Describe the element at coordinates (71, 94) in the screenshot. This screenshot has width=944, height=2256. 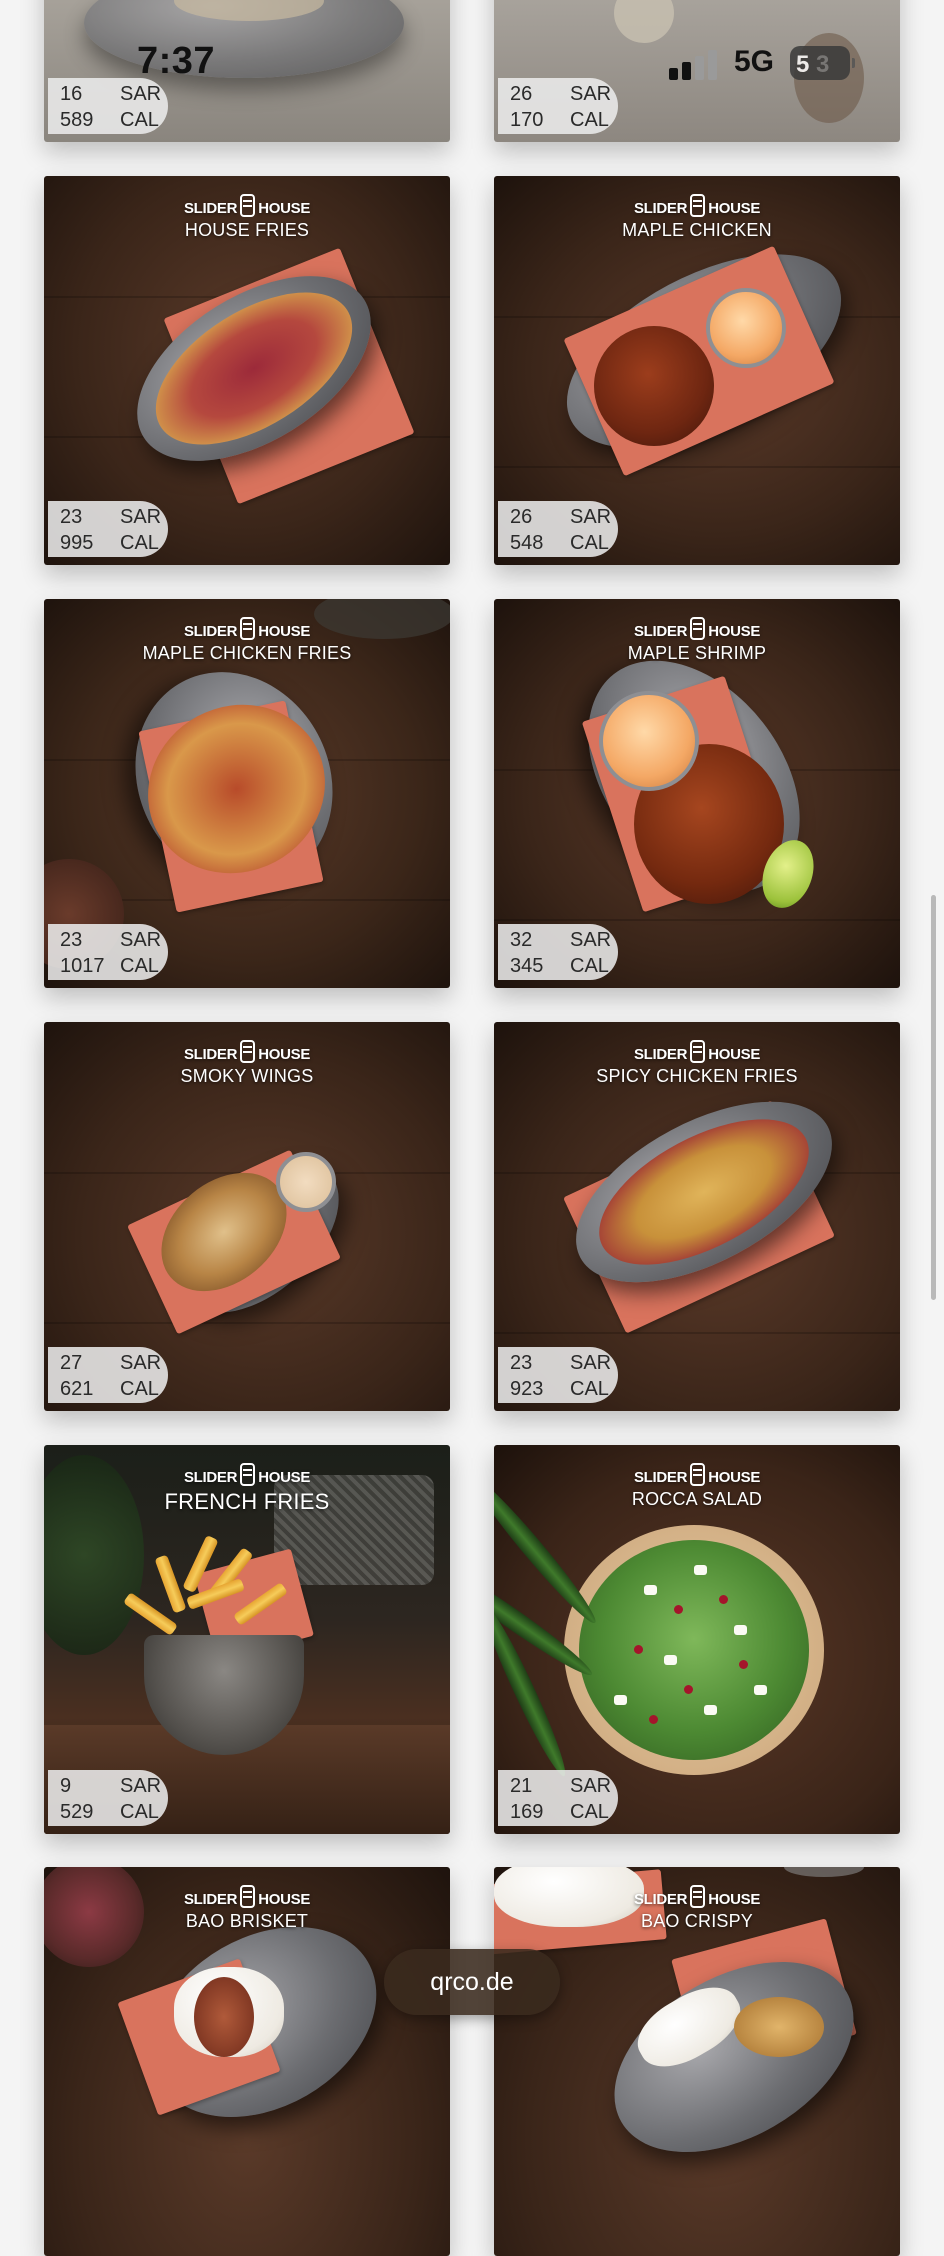
I see `price-value: 16` at that location.